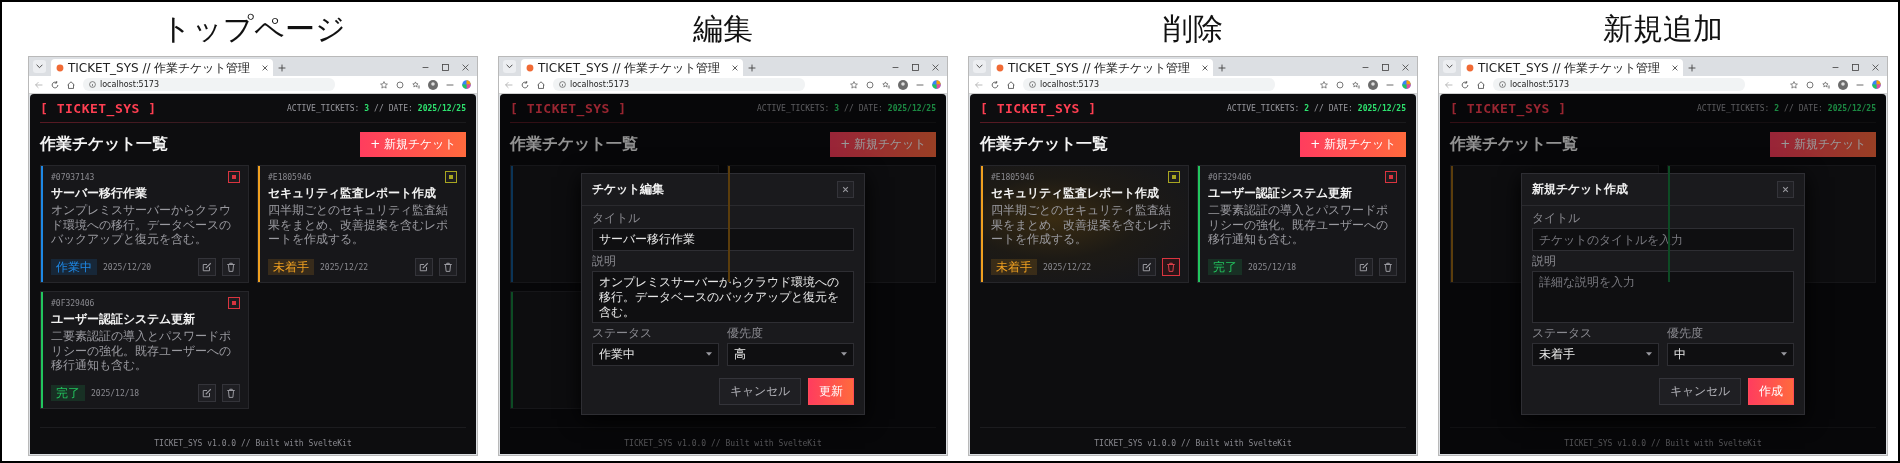 The height and width of the screenshot is (463, 1900). What do you see at coordinates (1075, 193) in the screenshot?
I see `ticket-title: セキュリティ監査レポート作成` at bounding box center [1075, 193].